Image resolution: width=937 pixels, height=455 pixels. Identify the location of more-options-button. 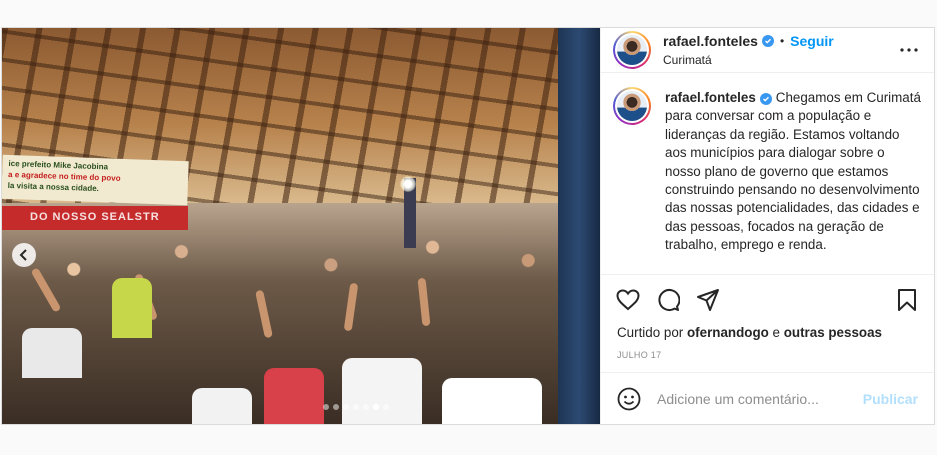
(909, 50).